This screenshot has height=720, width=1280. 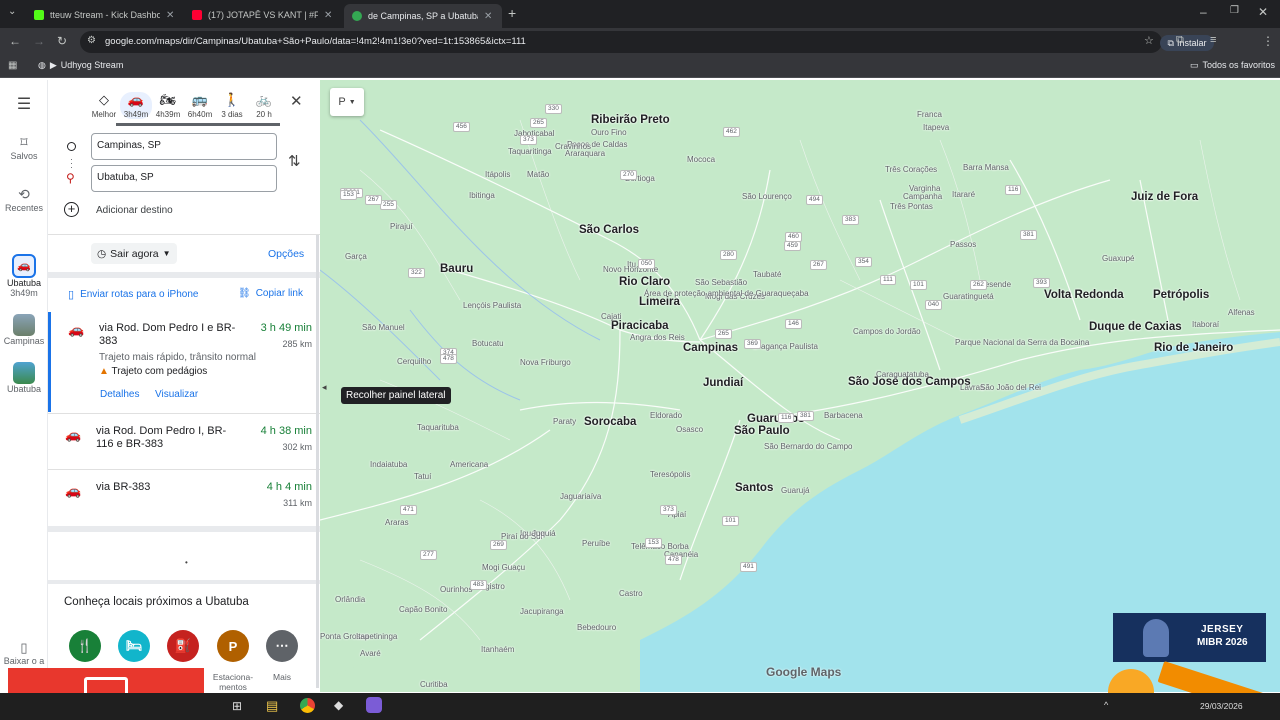 I want to click on swap-icon: ⇅, so click(x=294, y=161).